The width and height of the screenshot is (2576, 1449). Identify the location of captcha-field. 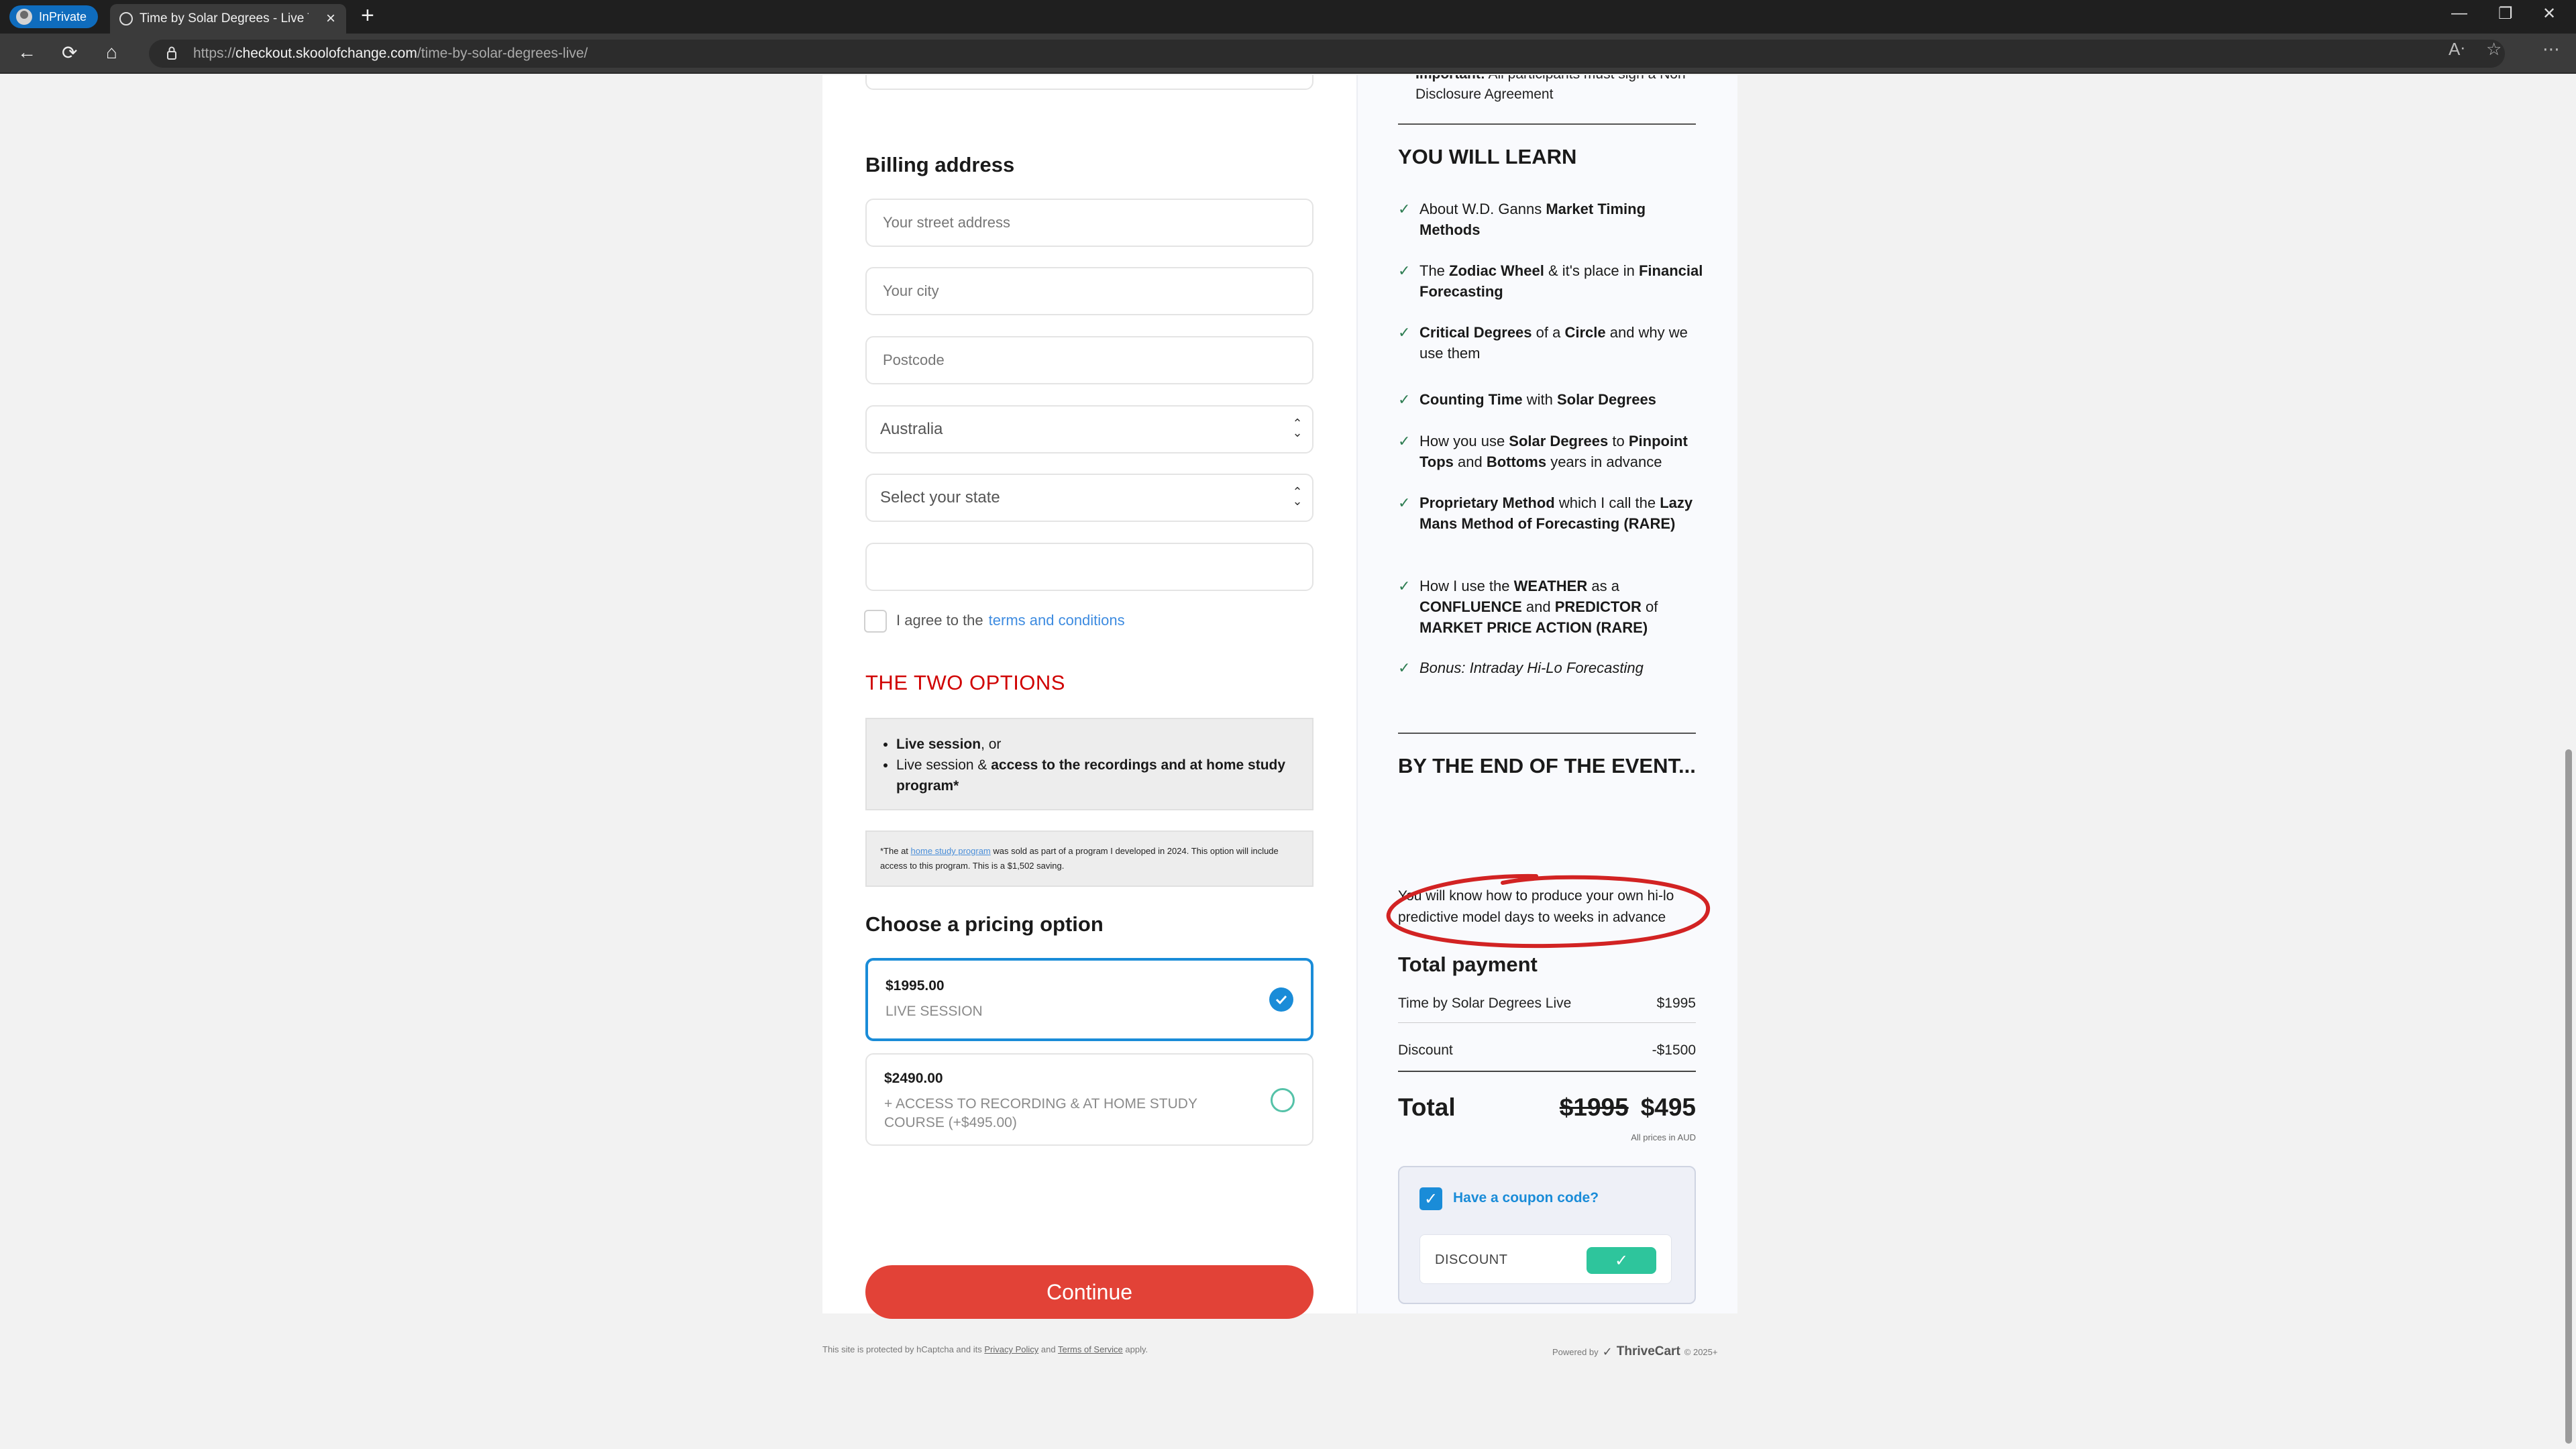
(1089, 567).